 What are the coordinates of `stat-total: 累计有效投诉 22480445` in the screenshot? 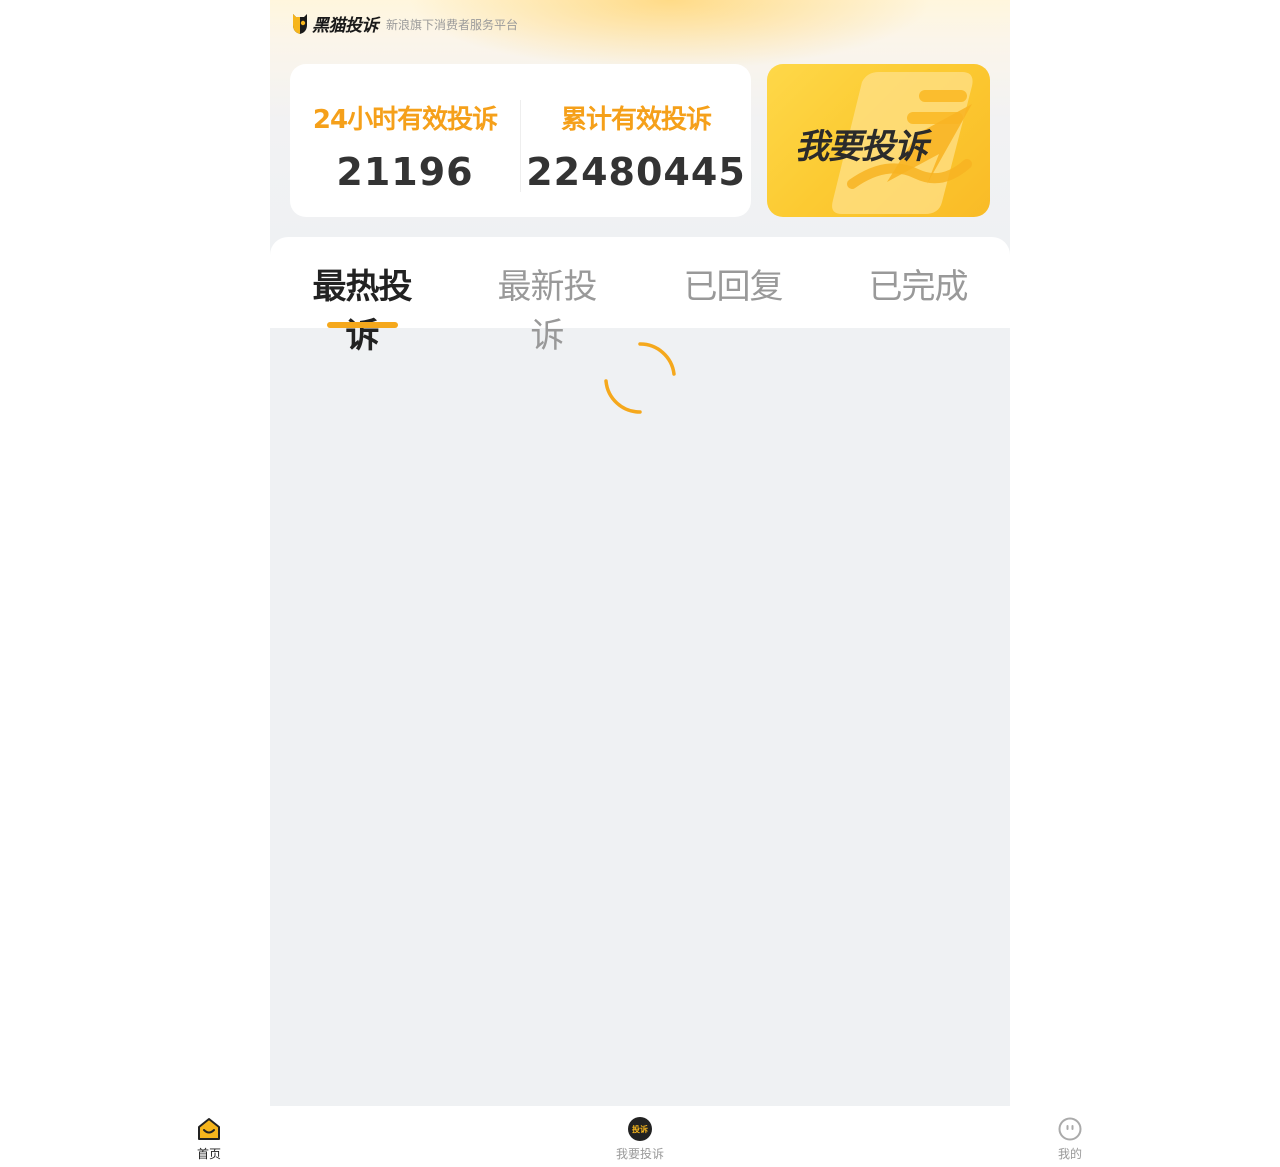 It's located at (636, 140).